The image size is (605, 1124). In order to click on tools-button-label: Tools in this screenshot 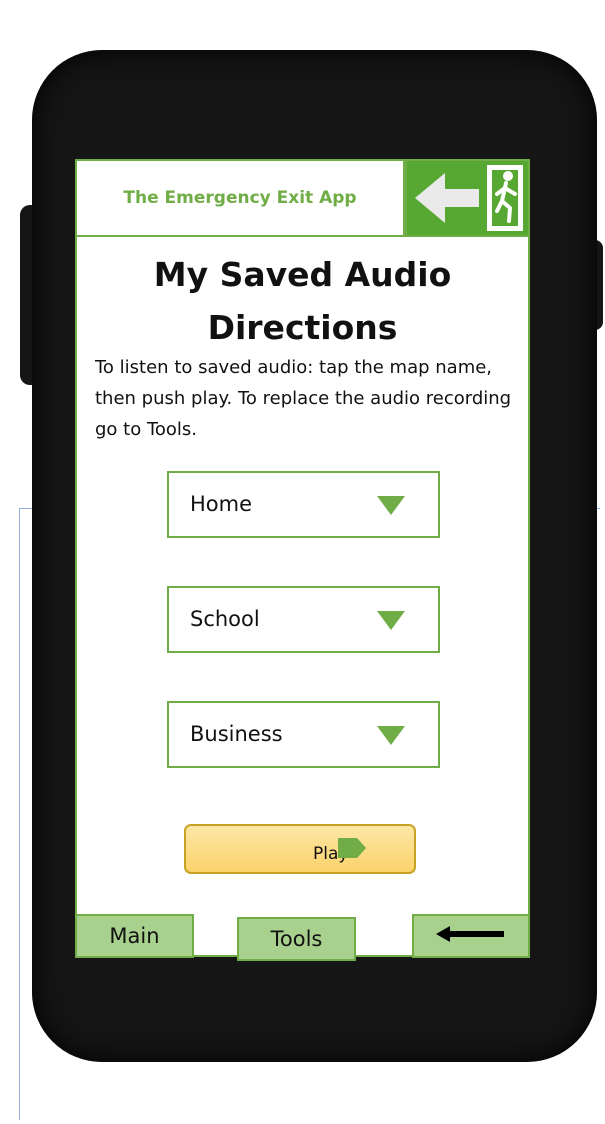, I will do `click(296, 939)`.